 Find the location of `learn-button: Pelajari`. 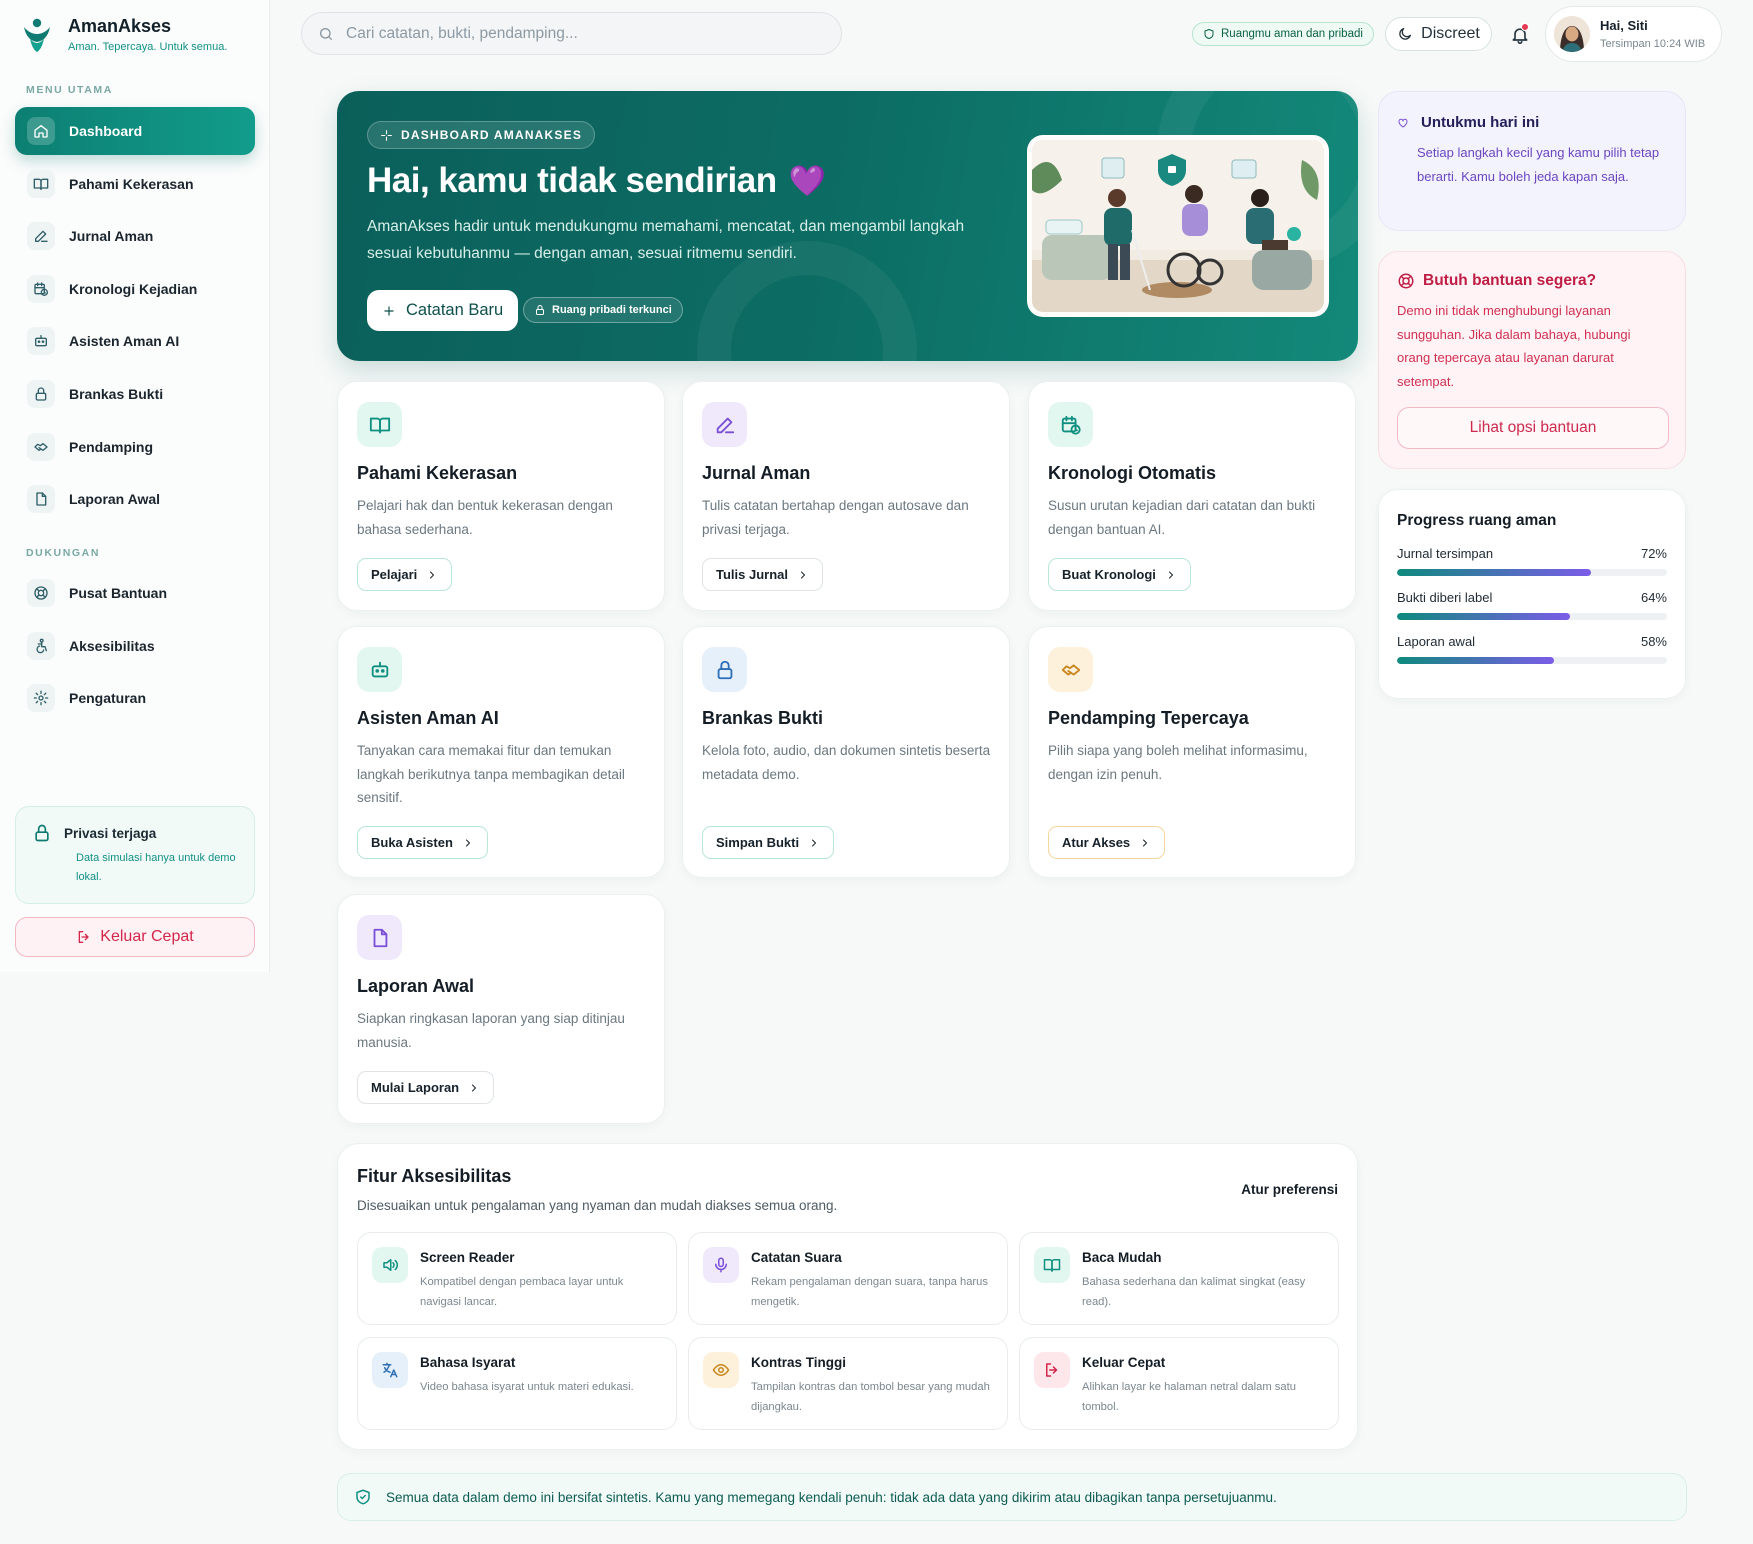

learn-button: Pelajari is located at coordinates (405, 574).